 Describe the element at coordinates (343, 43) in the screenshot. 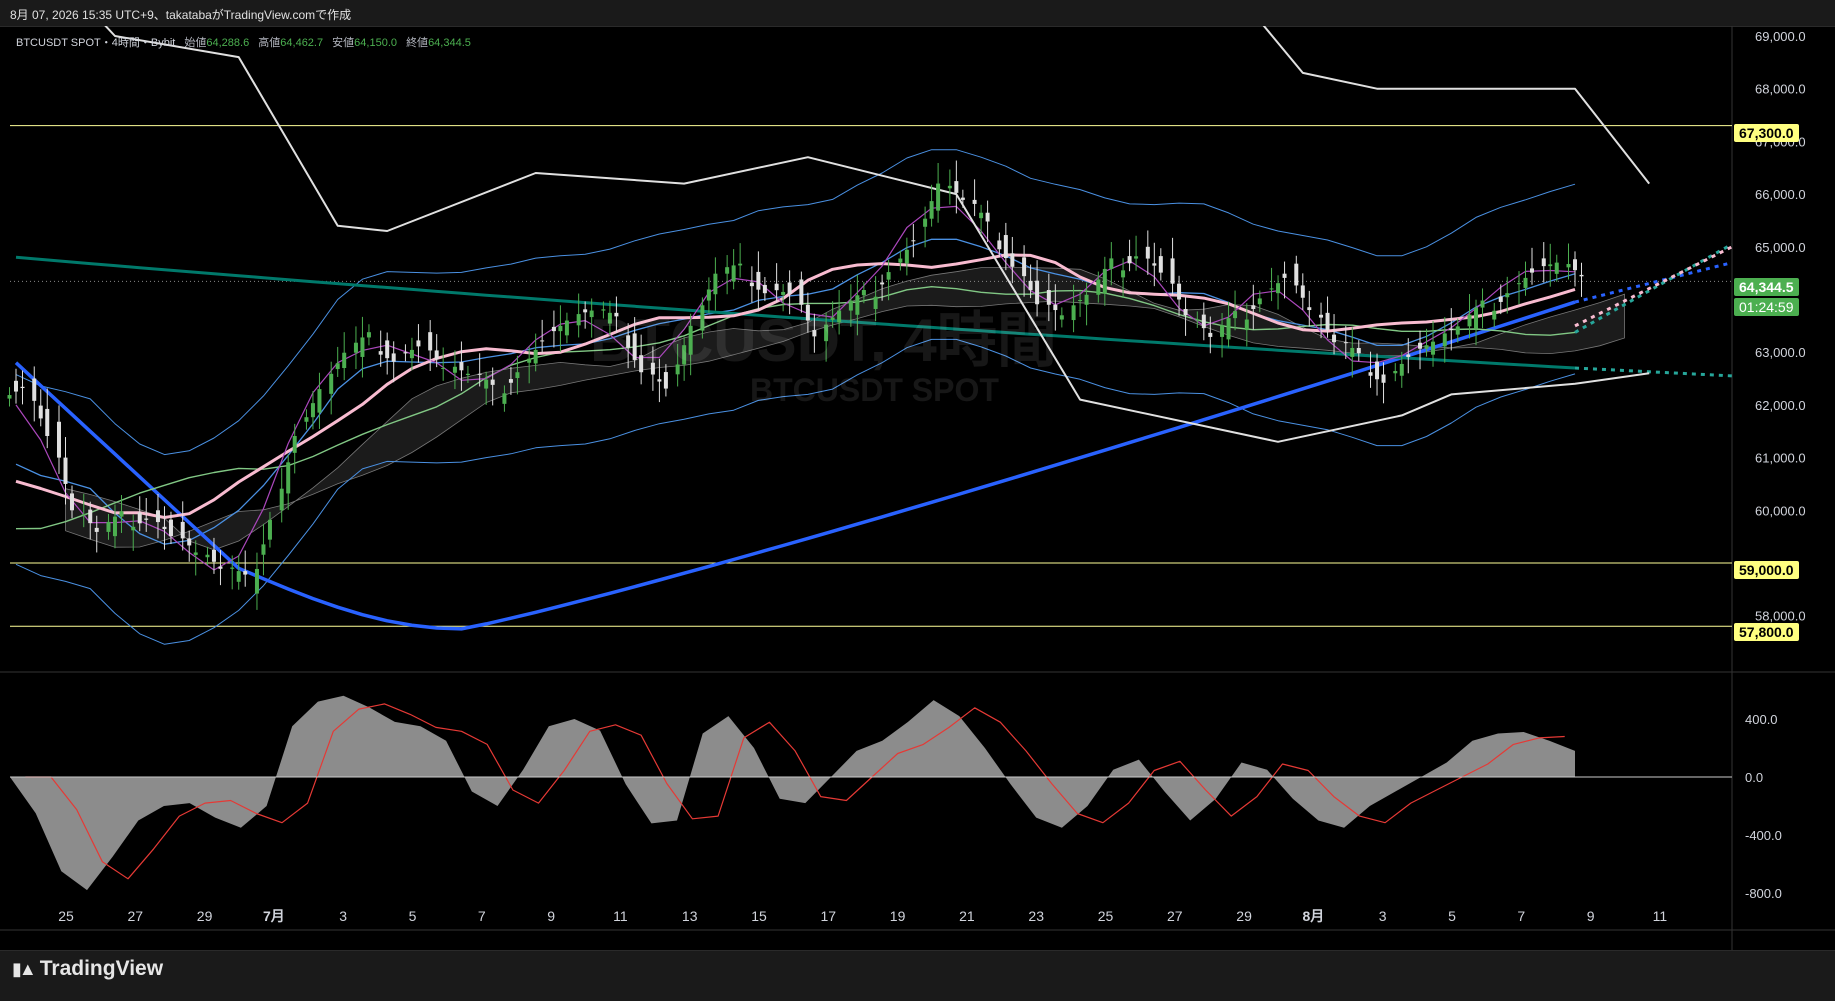

I see `legend-low-label: 安値` at that location.